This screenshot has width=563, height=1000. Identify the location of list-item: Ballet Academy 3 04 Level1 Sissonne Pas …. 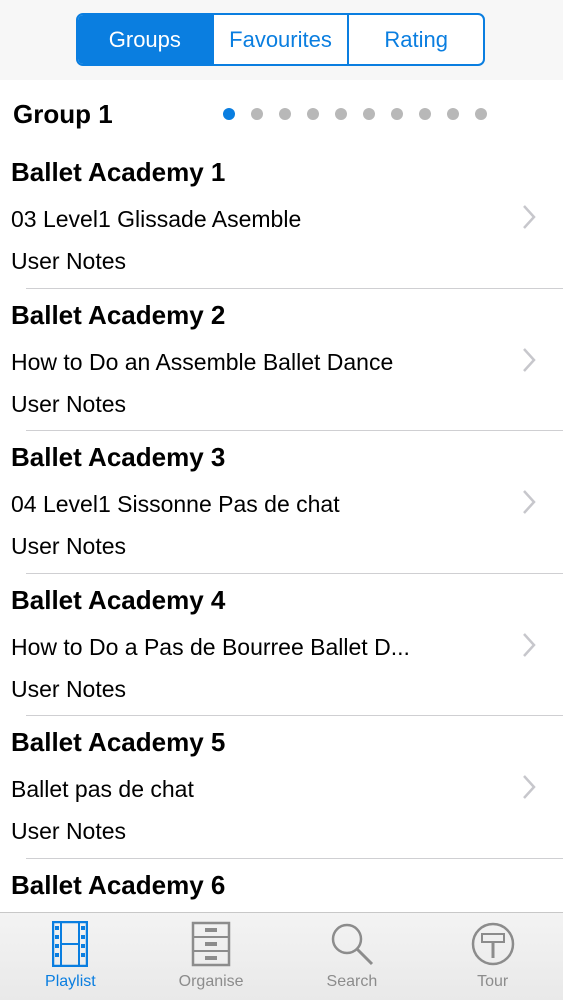
(281, 502).